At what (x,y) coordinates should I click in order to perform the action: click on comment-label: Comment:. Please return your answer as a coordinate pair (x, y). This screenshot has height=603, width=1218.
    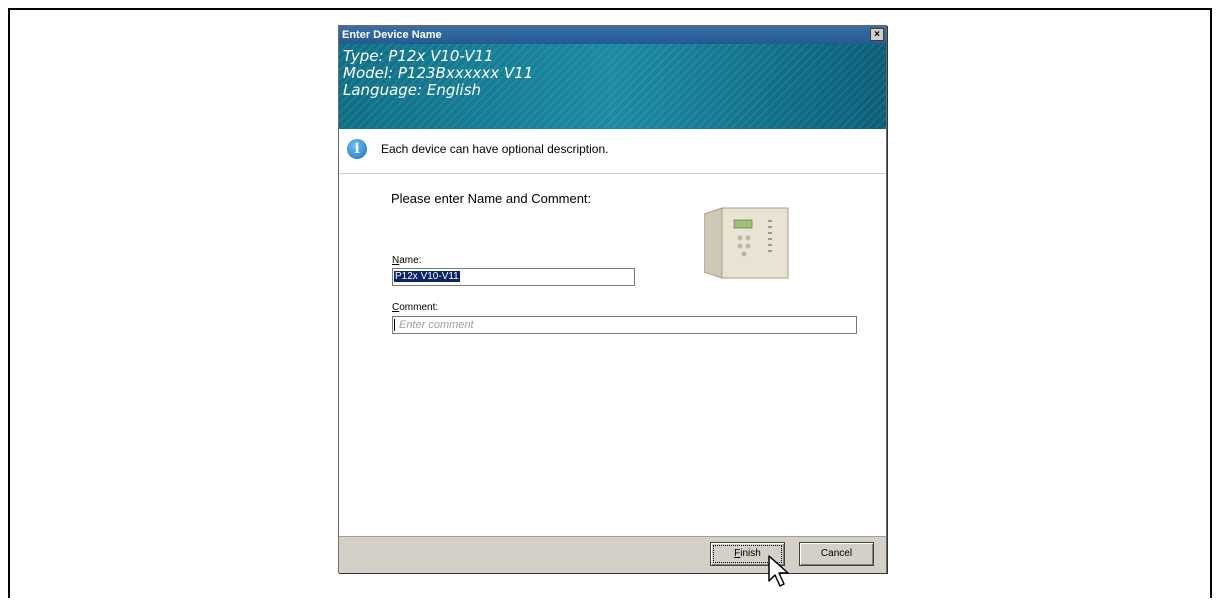
    Looking at the image, I should click on (415, 307).